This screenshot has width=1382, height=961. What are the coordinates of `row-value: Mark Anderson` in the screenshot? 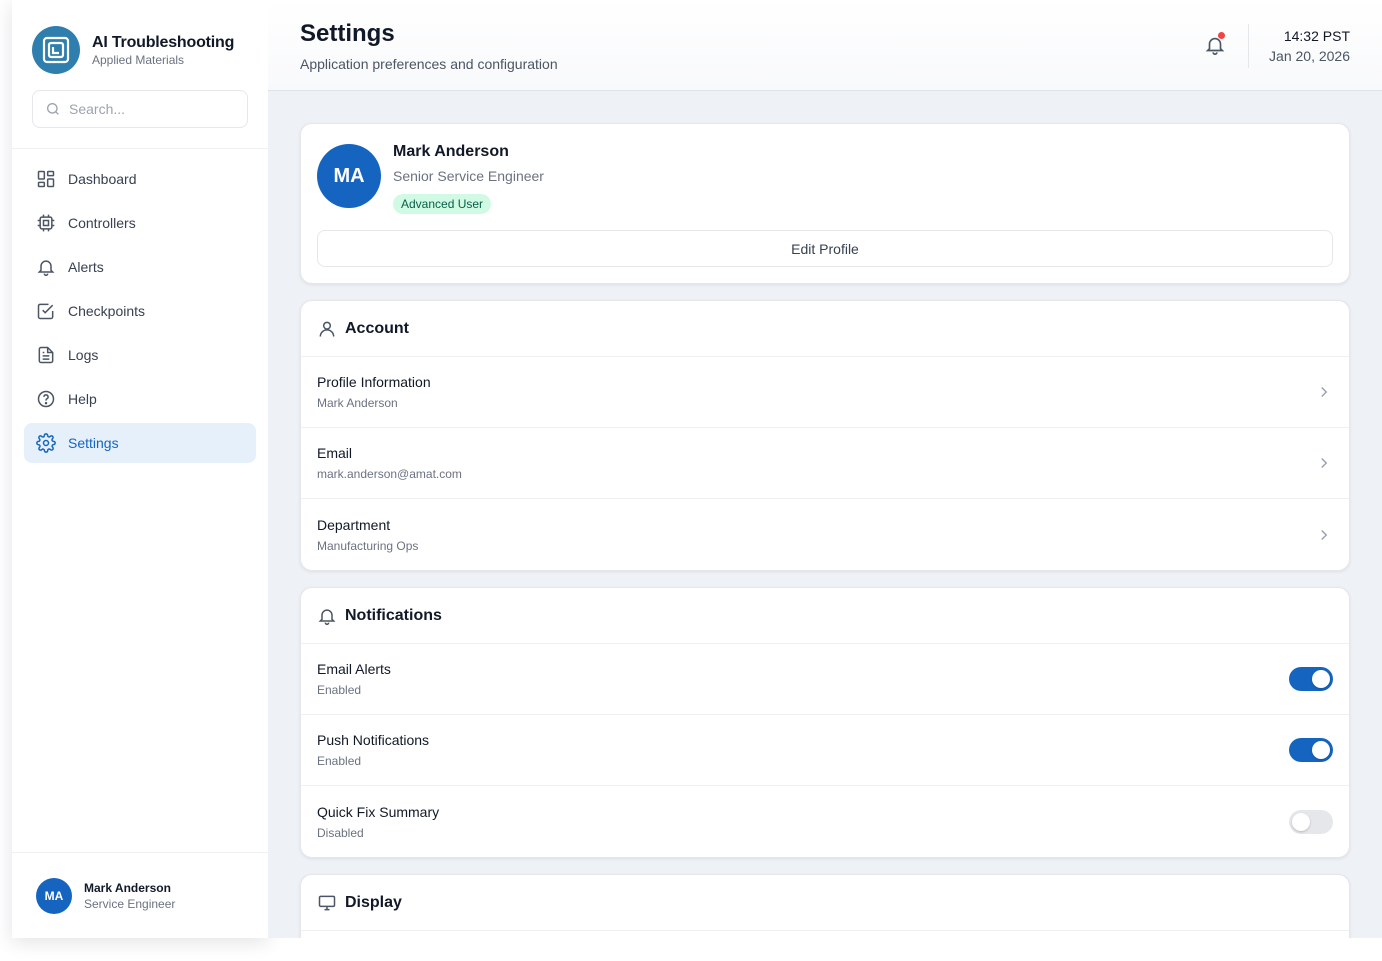 It's located at (357, 403).